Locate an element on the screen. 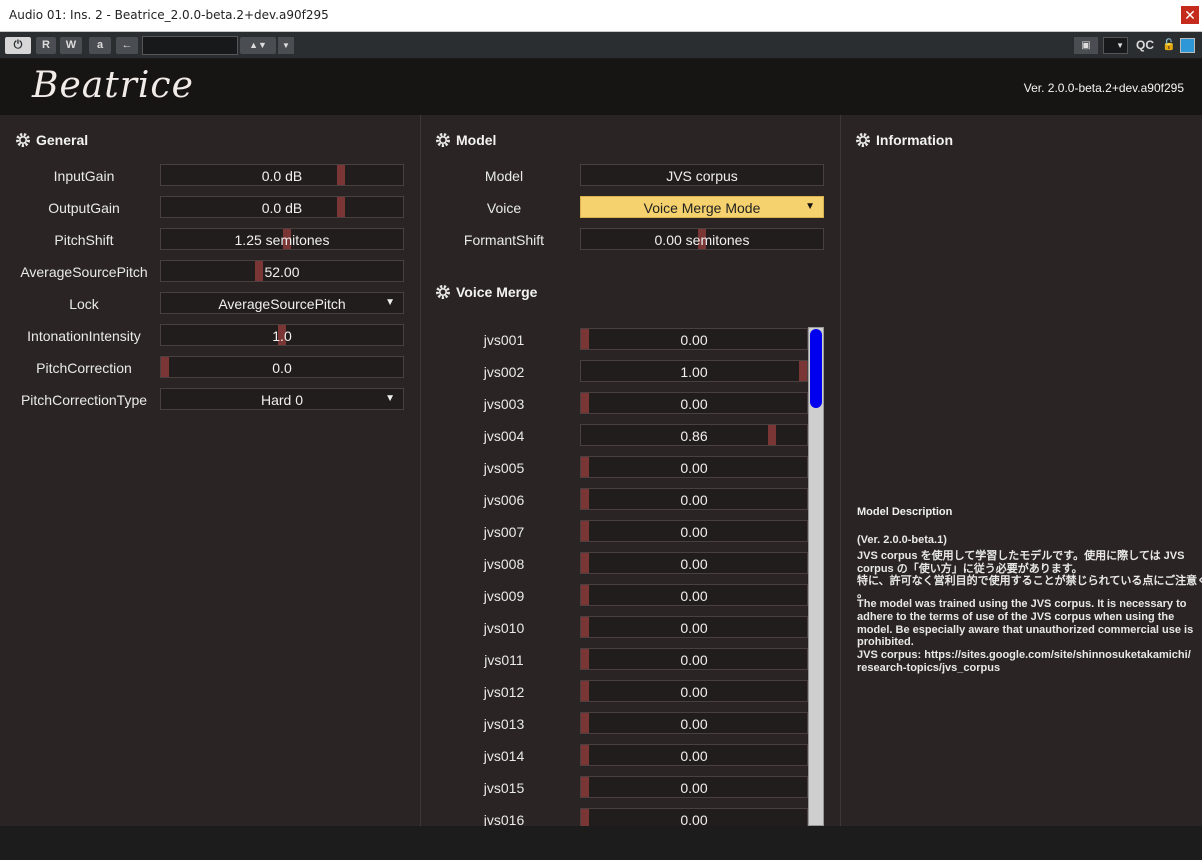 The image size is (1202, 860). general-param-value: 52.00 is located at coordinates (282, 272).